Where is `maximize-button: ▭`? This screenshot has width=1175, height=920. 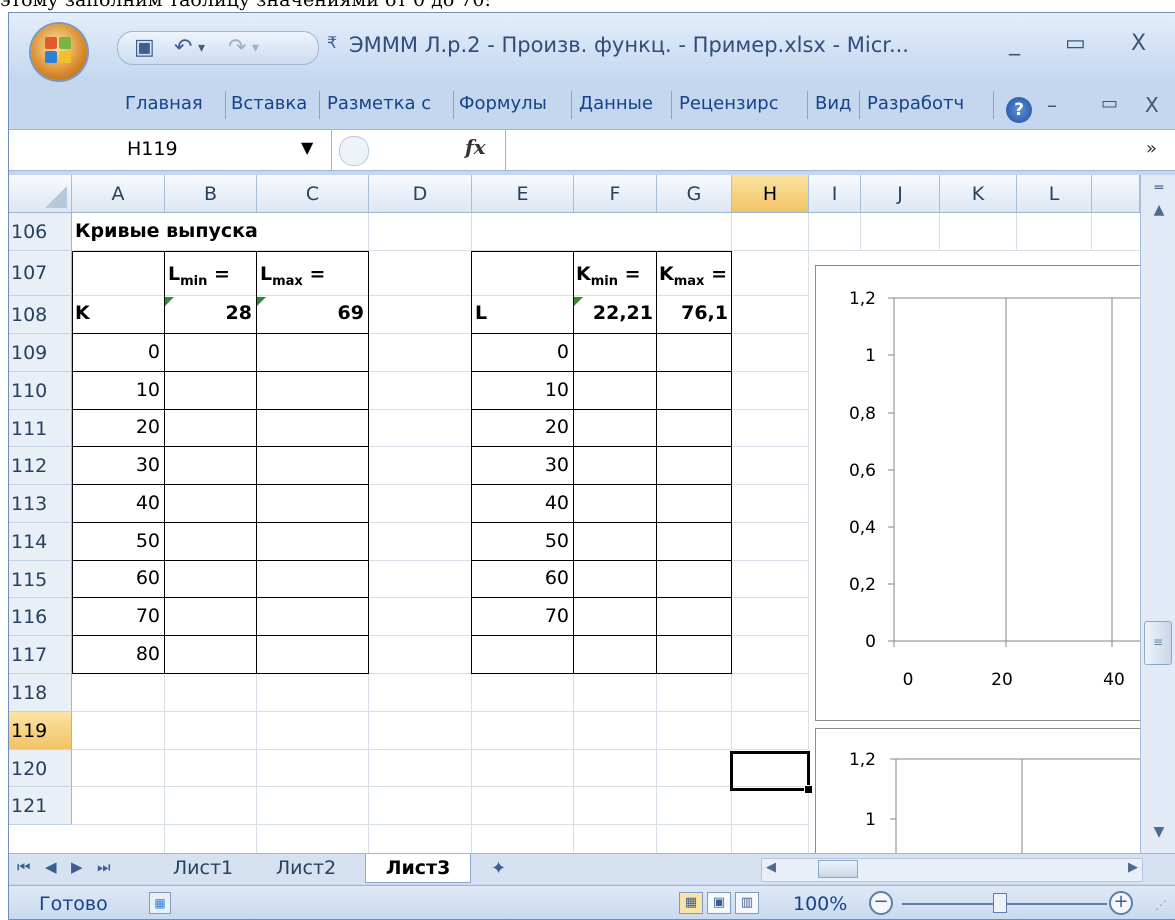
maximize-button: ▭ is located at coordinates (1075, 43).